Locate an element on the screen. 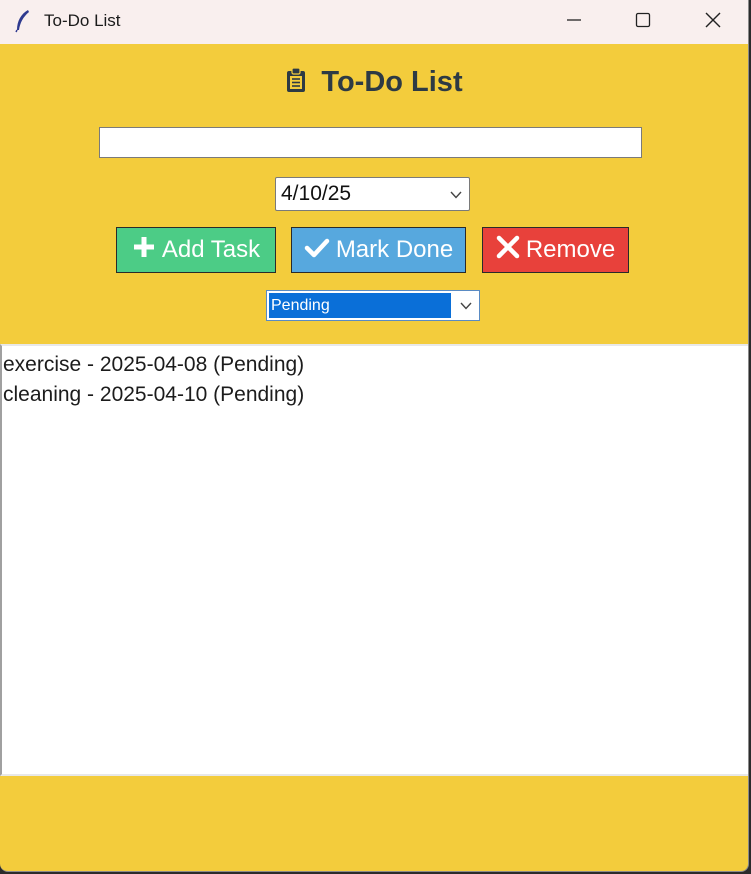 The width and height of the screenshot is (751, 874). date-value: 4/10/25 is located at coordinates (316, 193).